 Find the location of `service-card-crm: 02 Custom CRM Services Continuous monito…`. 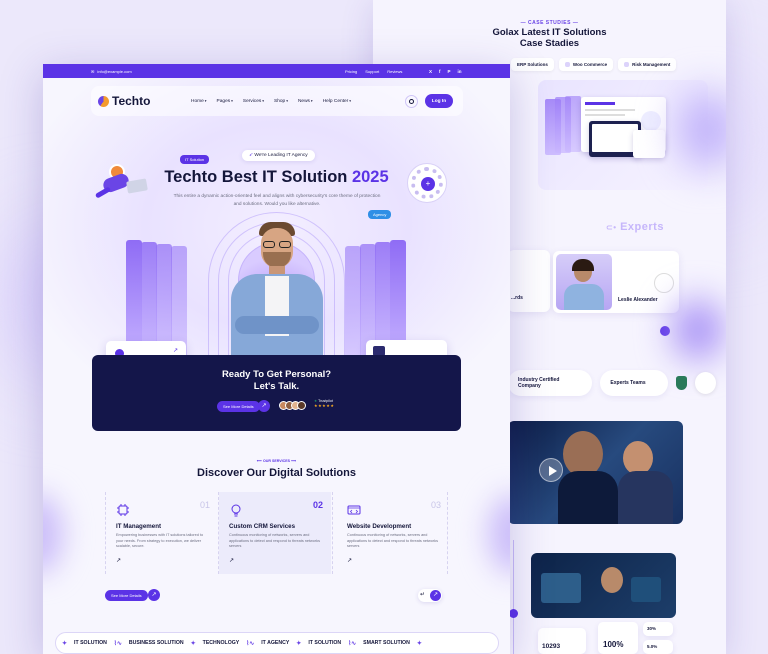

service-card-crm: 02 Custom CRM Services Continuous monito… is located at coordinates (275, 533).